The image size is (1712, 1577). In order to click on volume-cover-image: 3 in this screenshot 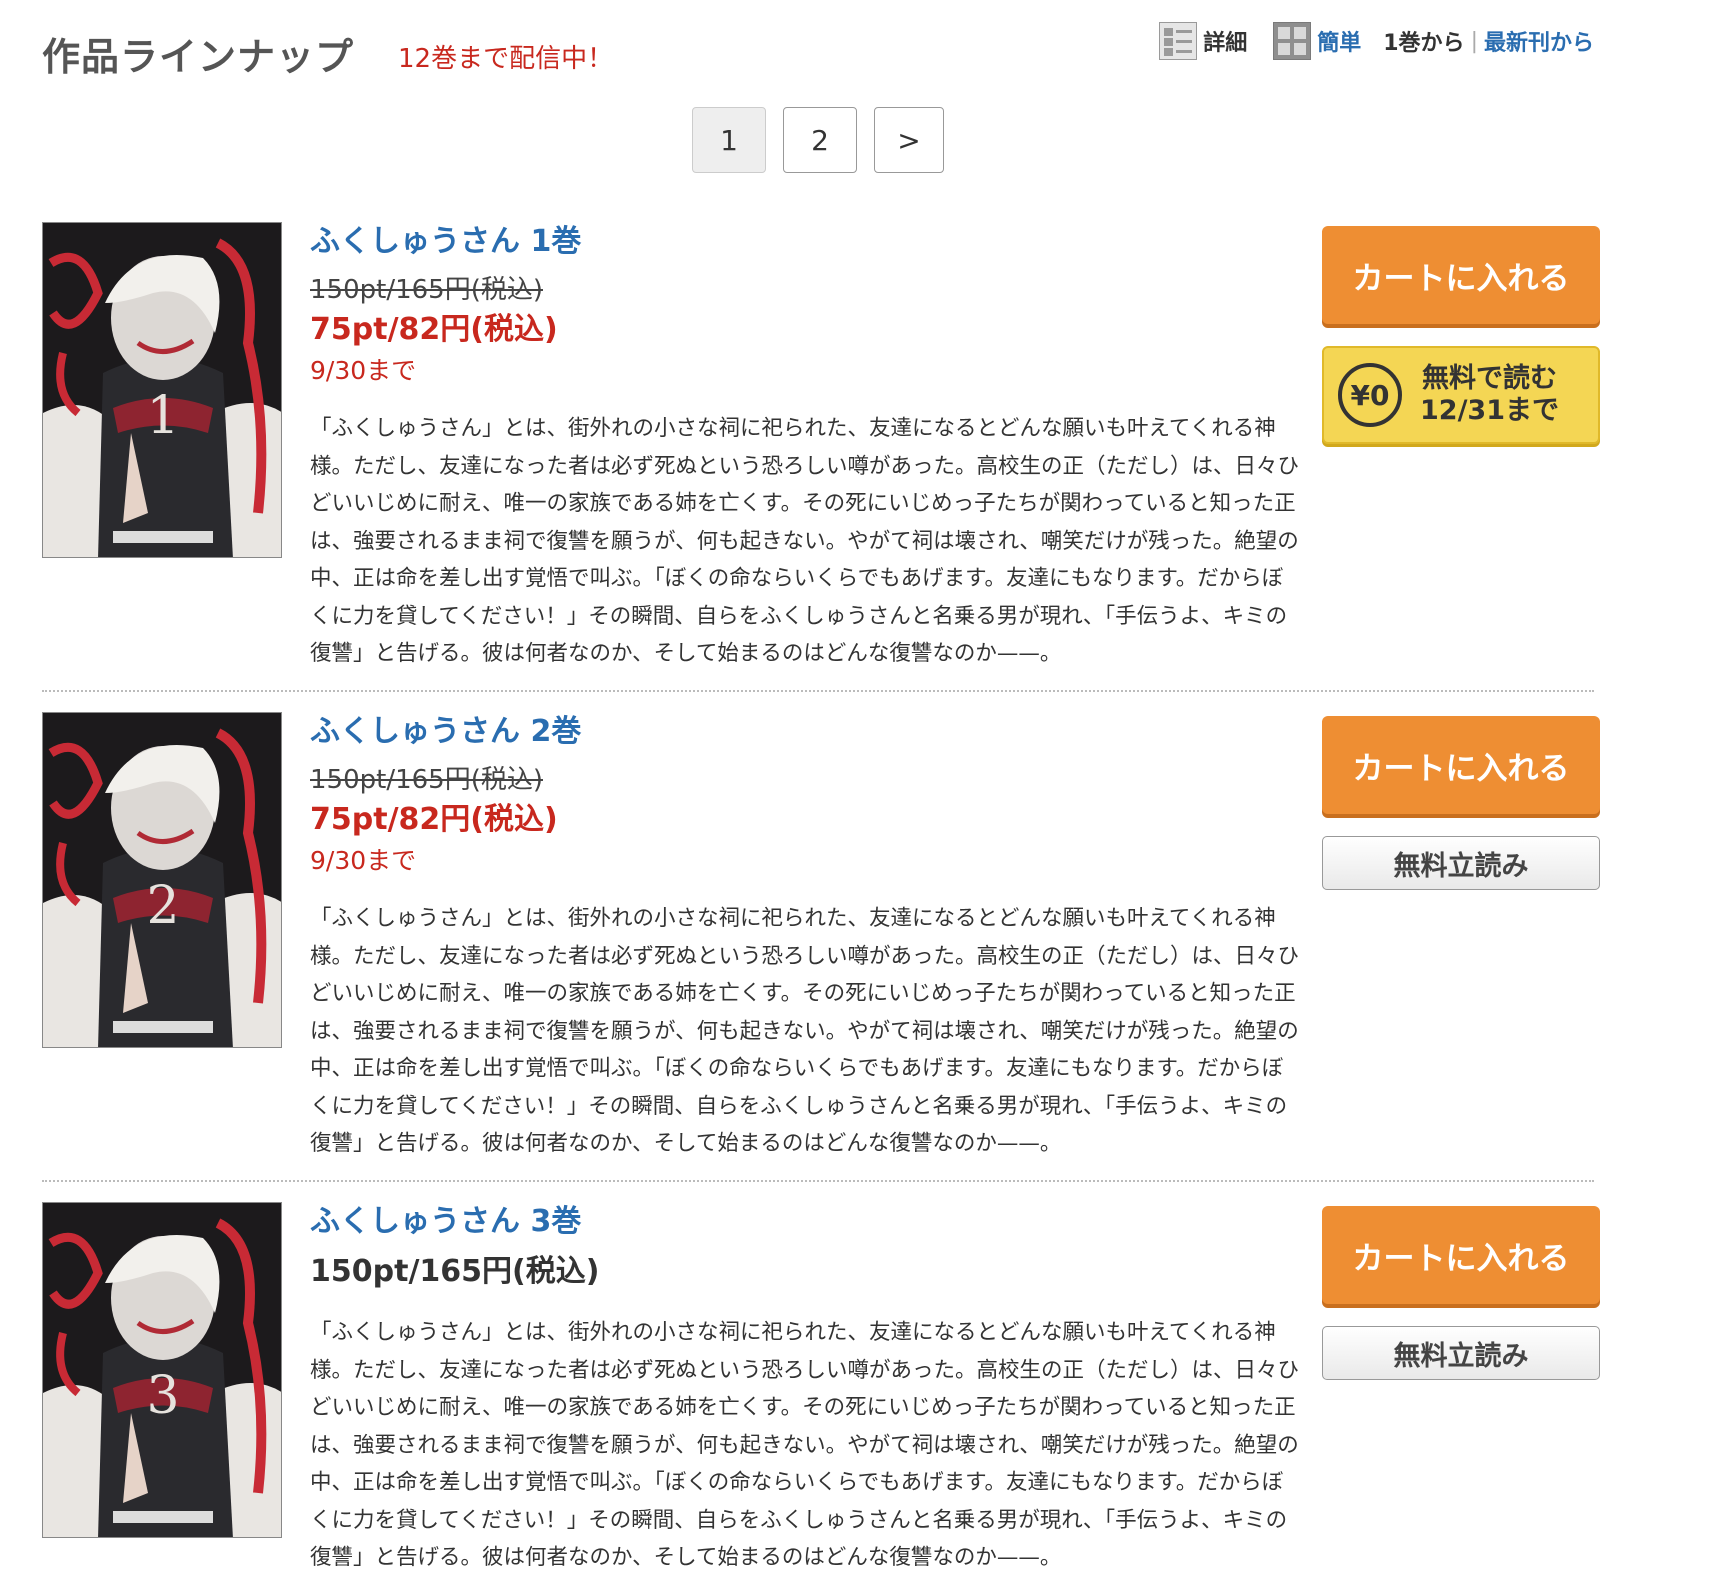, I will do `click(162, 1370)`.